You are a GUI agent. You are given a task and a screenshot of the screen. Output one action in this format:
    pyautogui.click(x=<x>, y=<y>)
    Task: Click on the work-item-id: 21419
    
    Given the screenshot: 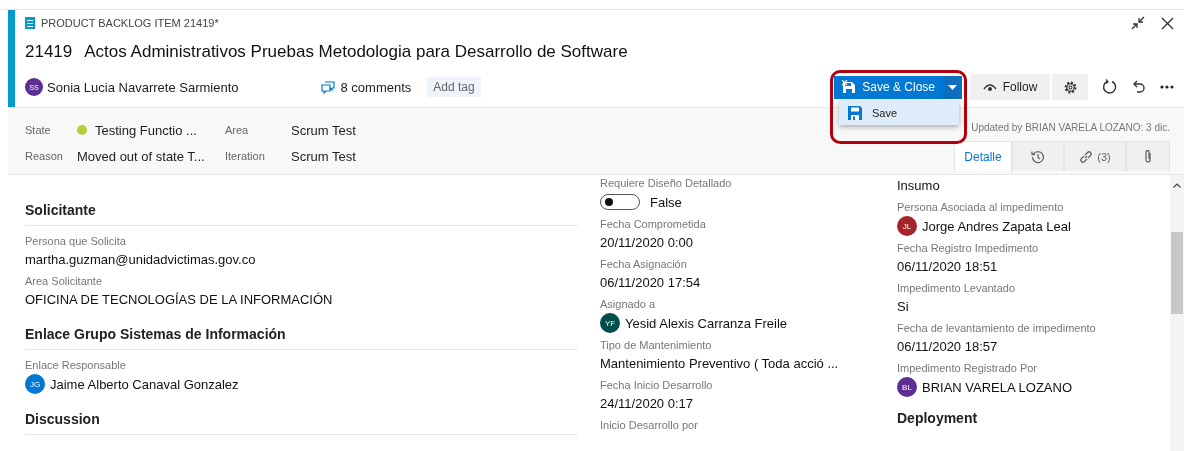 What is the action you would take?
    pyautogui.click(x=49, y=52)
    